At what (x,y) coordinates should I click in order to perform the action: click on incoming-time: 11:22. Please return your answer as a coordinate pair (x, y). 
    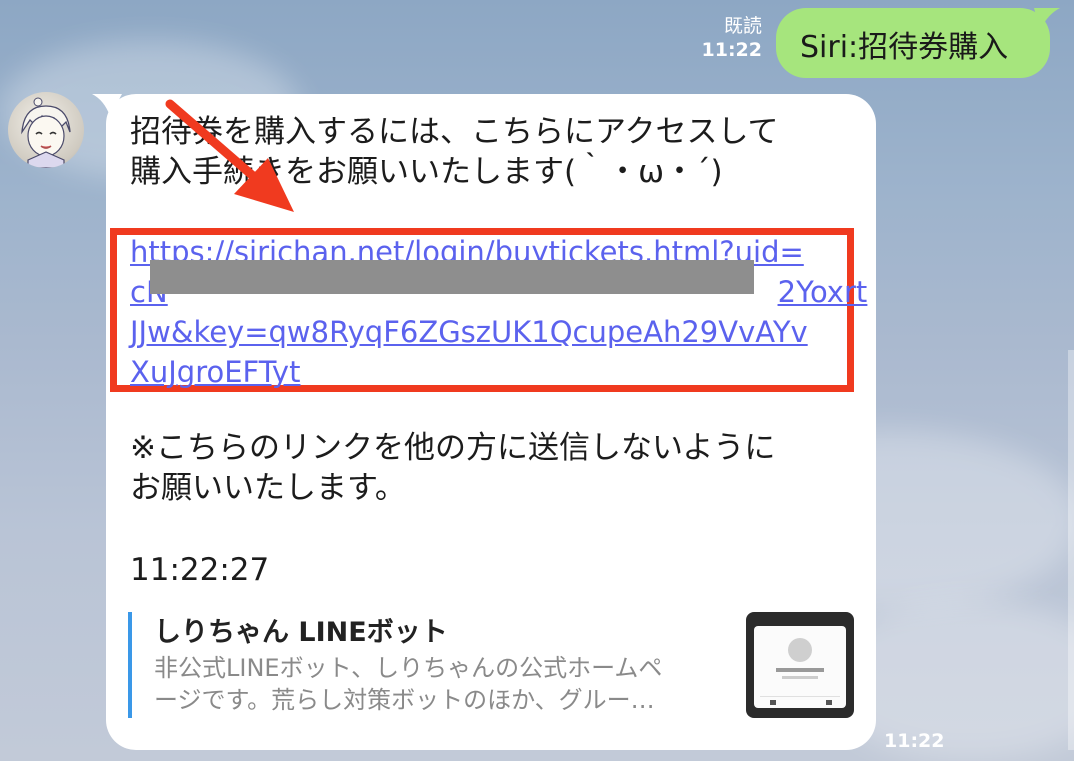
    Looking at the image, I should click on (914, 741).